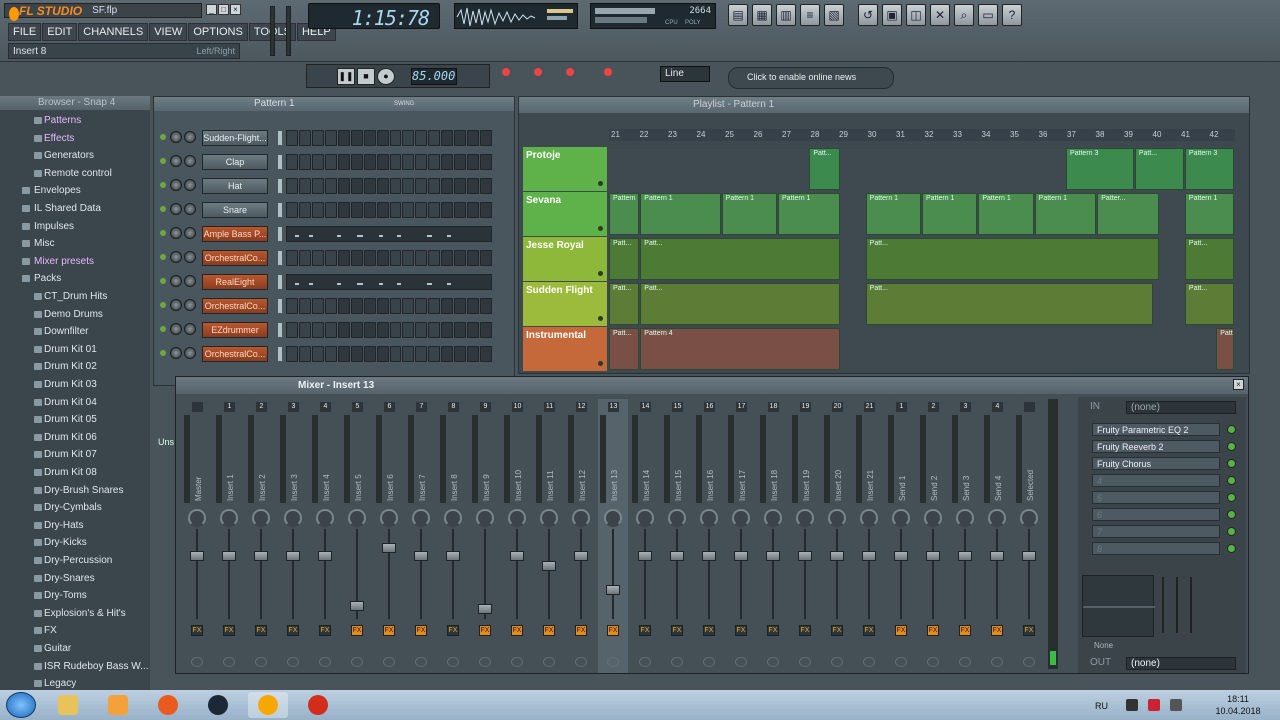 The height and width of the screenshot is (720, 1280). What do you see at coordinates (740, 349) in the screenshot?
I see `pattern-clip: Pattern 4` at bounding box center [740, 349].